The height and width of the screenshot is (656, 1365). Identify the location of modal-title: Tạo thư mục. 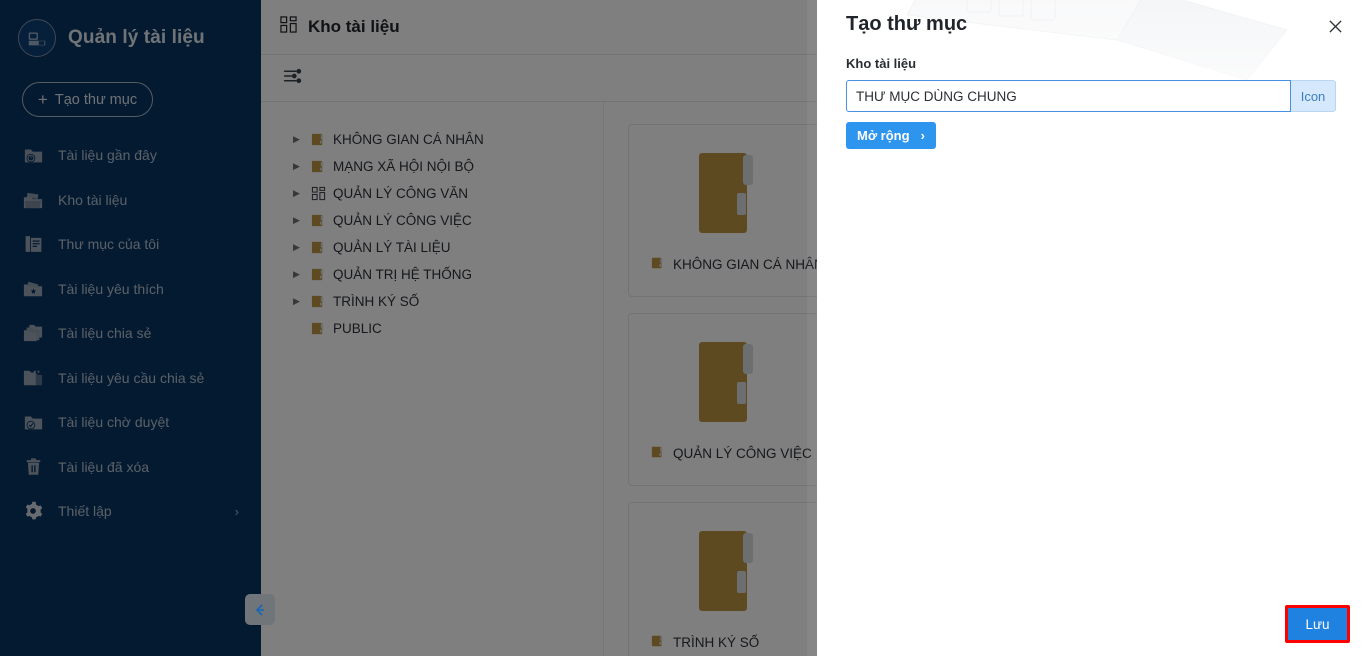
(907, 24).